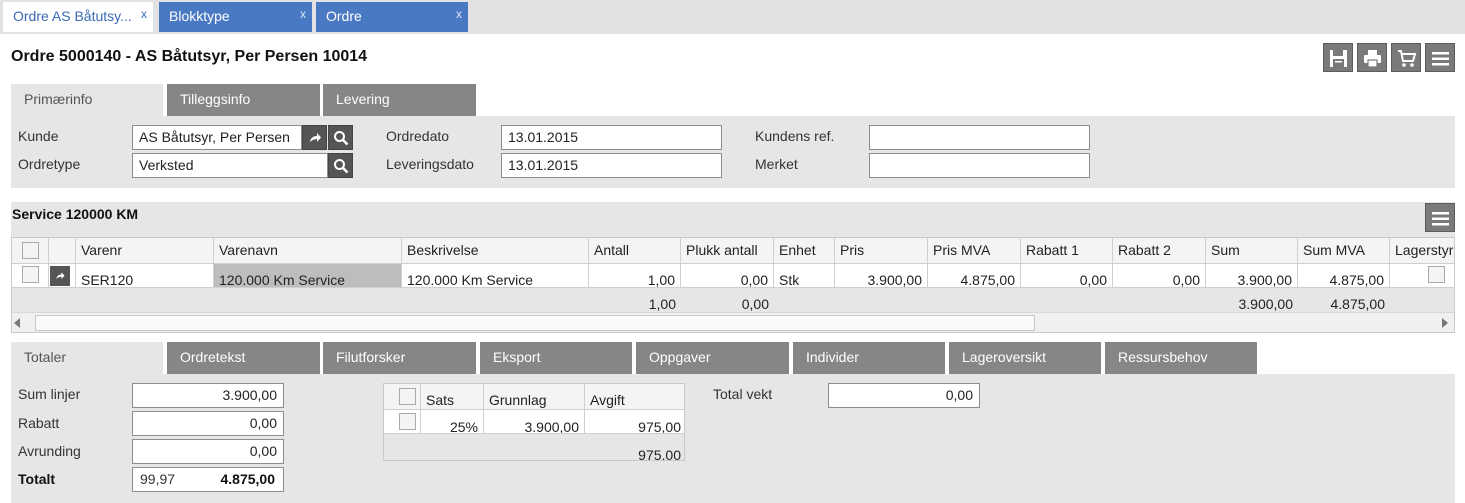 Image resolution: width=1465 pixels, height=503 pixels. I want to click on lagerstyr-checkbox, so click(1436, 274).